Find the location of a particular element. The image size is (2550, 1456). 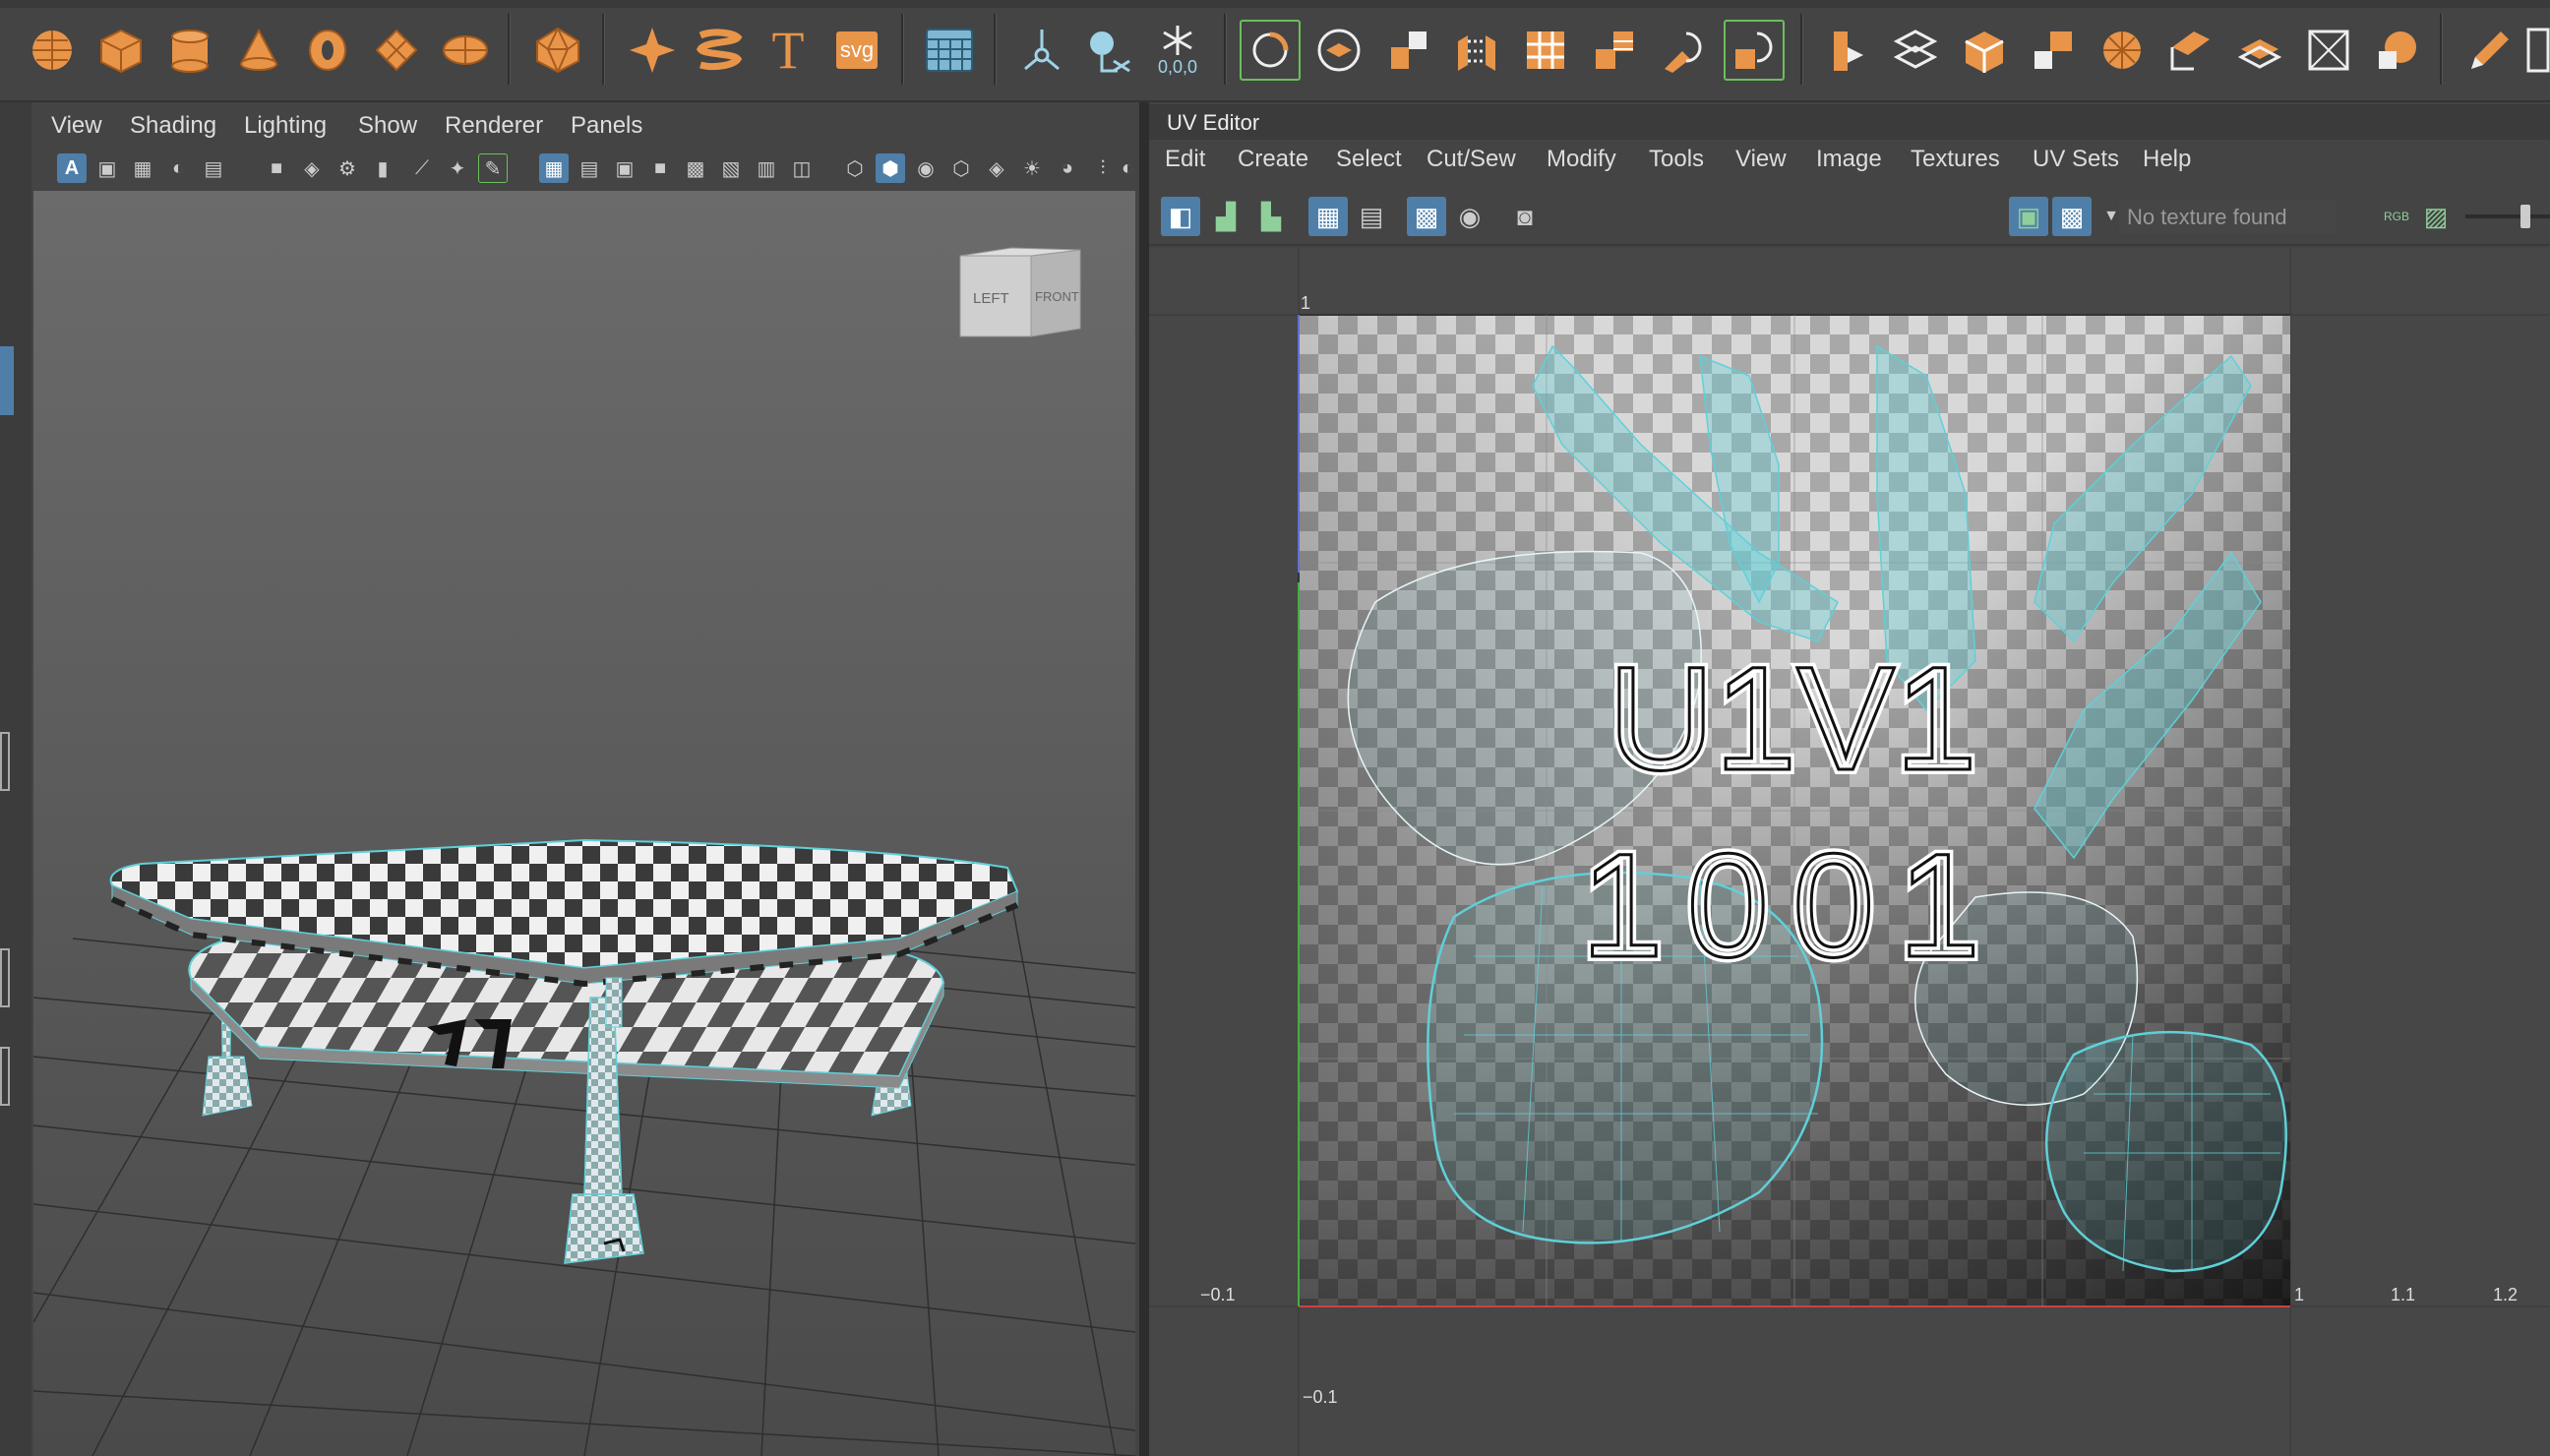

separate-icon is located at coordinates (1614, 50).